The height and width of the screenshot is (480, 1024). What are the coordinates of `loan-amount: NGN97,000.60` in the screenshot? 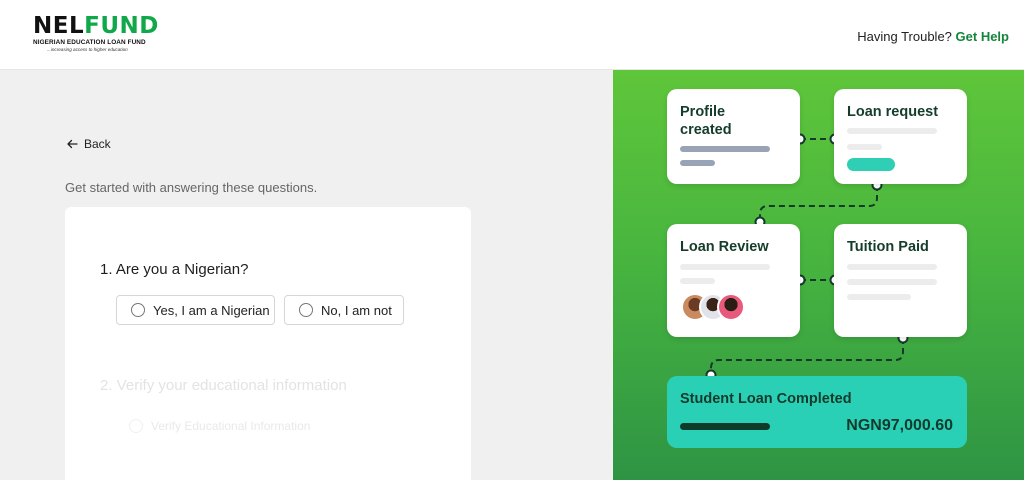 It's located at (899, 425).